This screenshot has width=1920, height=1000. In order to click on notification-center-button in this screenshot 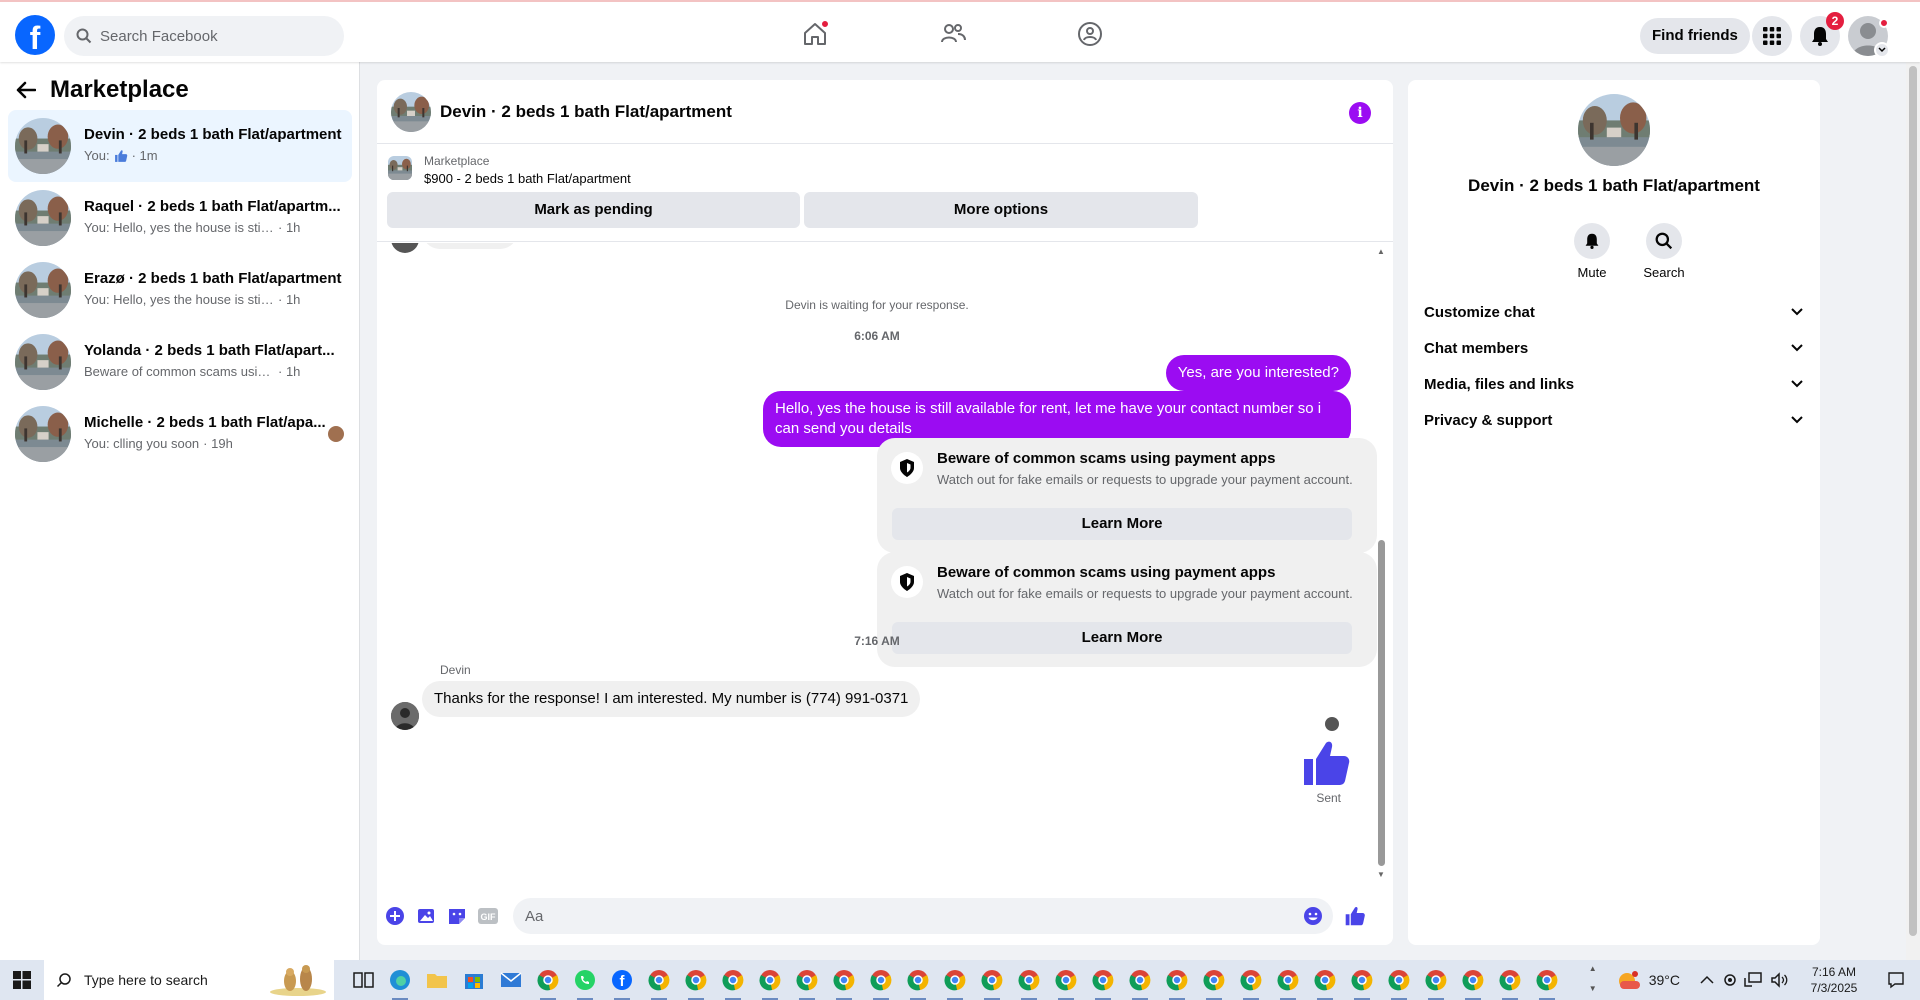, I will do `click(1896, 980)`.